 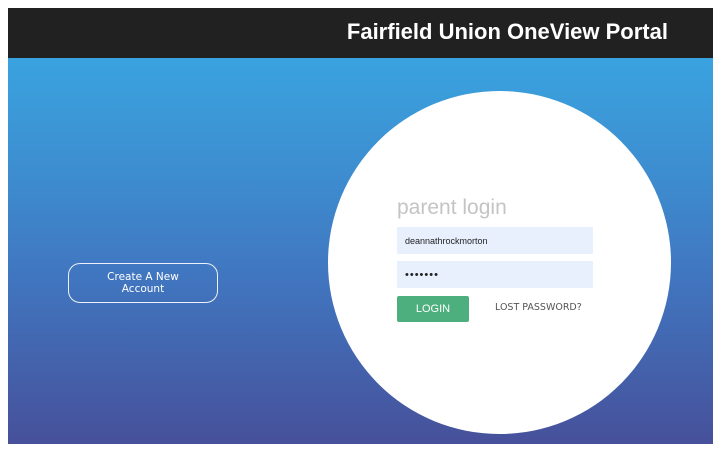 I want to click on lost-password-link: LOST PASSWORD?, so click(x=538, y=307).